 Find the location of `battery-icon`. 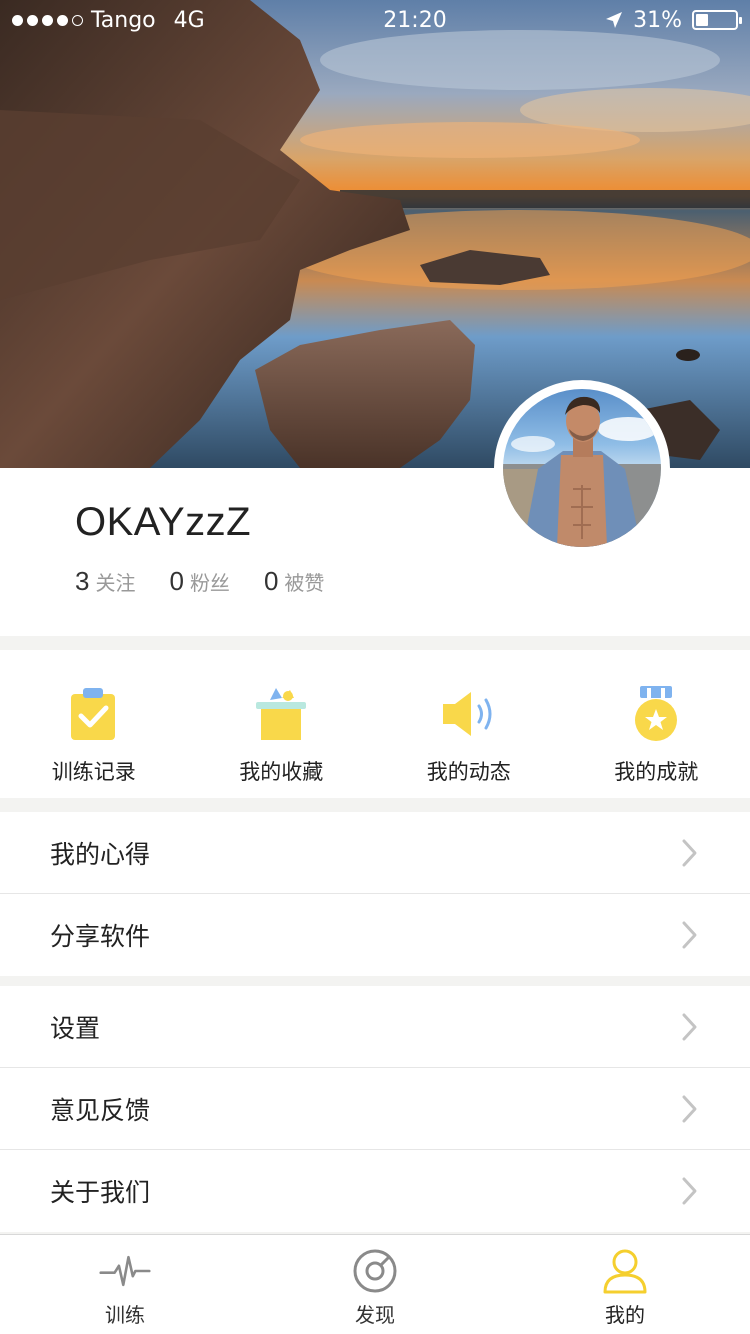

battery-icon is located at coordinates (717, 20).